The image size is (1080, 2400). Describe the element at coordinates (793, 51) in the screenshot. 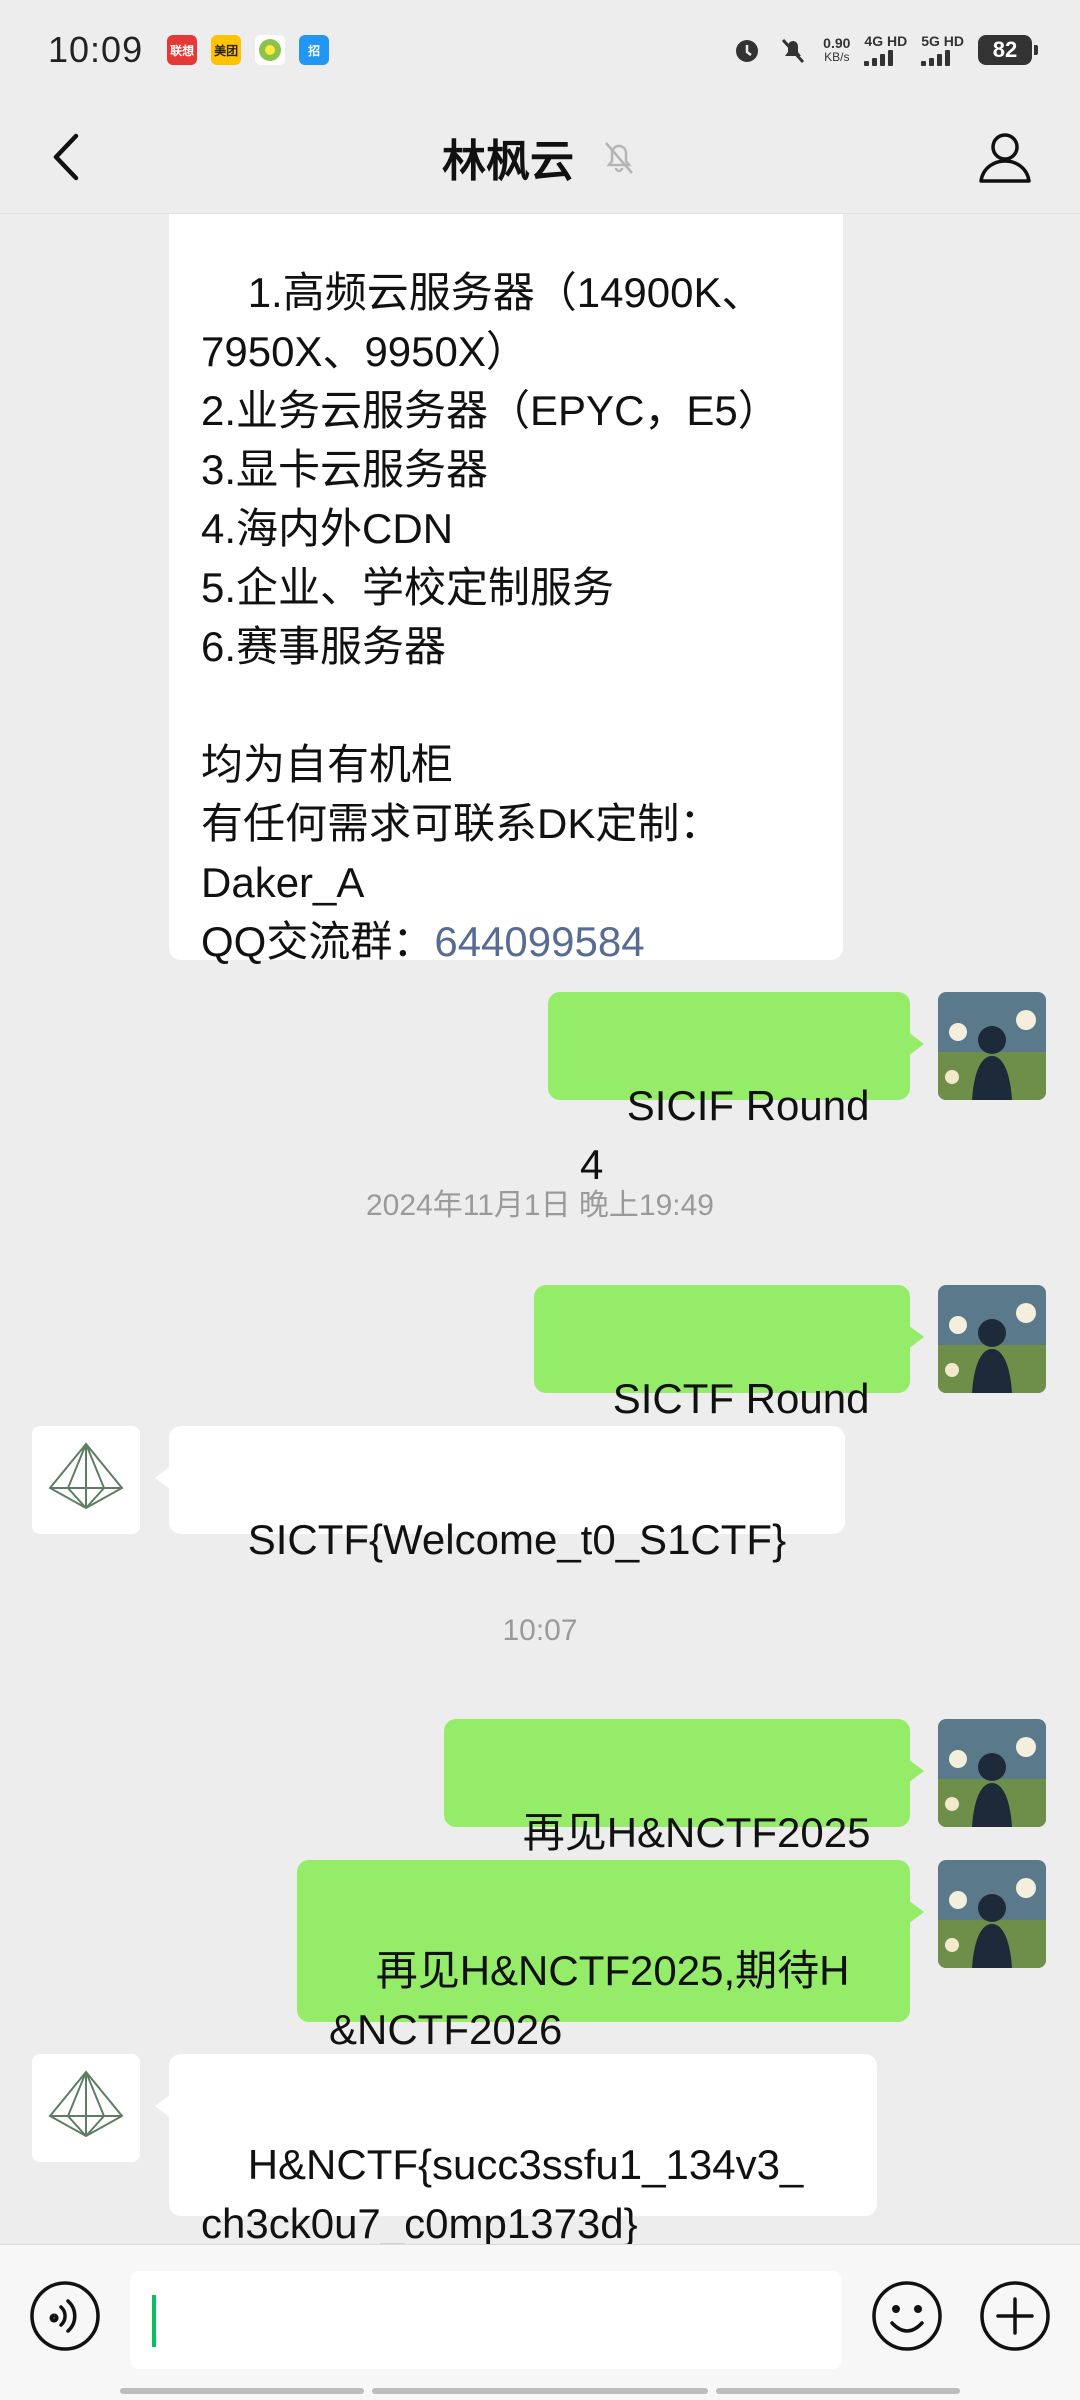

I see `mute-bell-icon` at that location.